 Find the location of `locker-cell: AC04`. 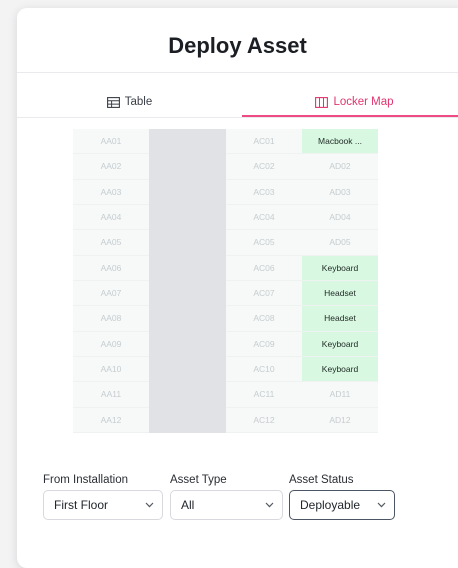

locker-cell: AC04 is located at coordinates (264, 217).